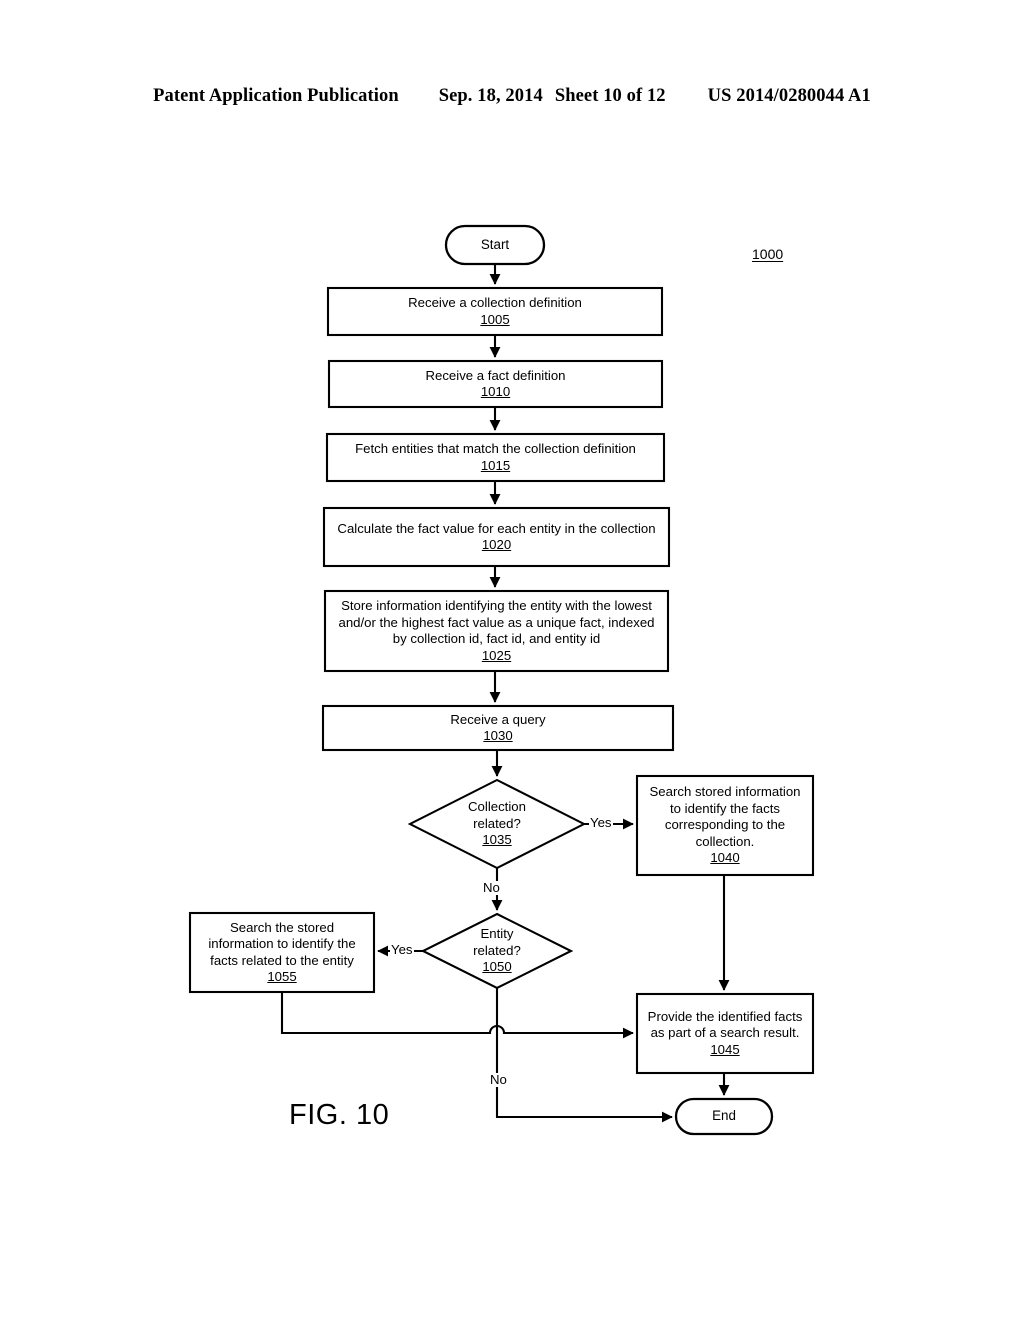  I want to click on edge-label-1035-yes: Yes, so click(601, 822).